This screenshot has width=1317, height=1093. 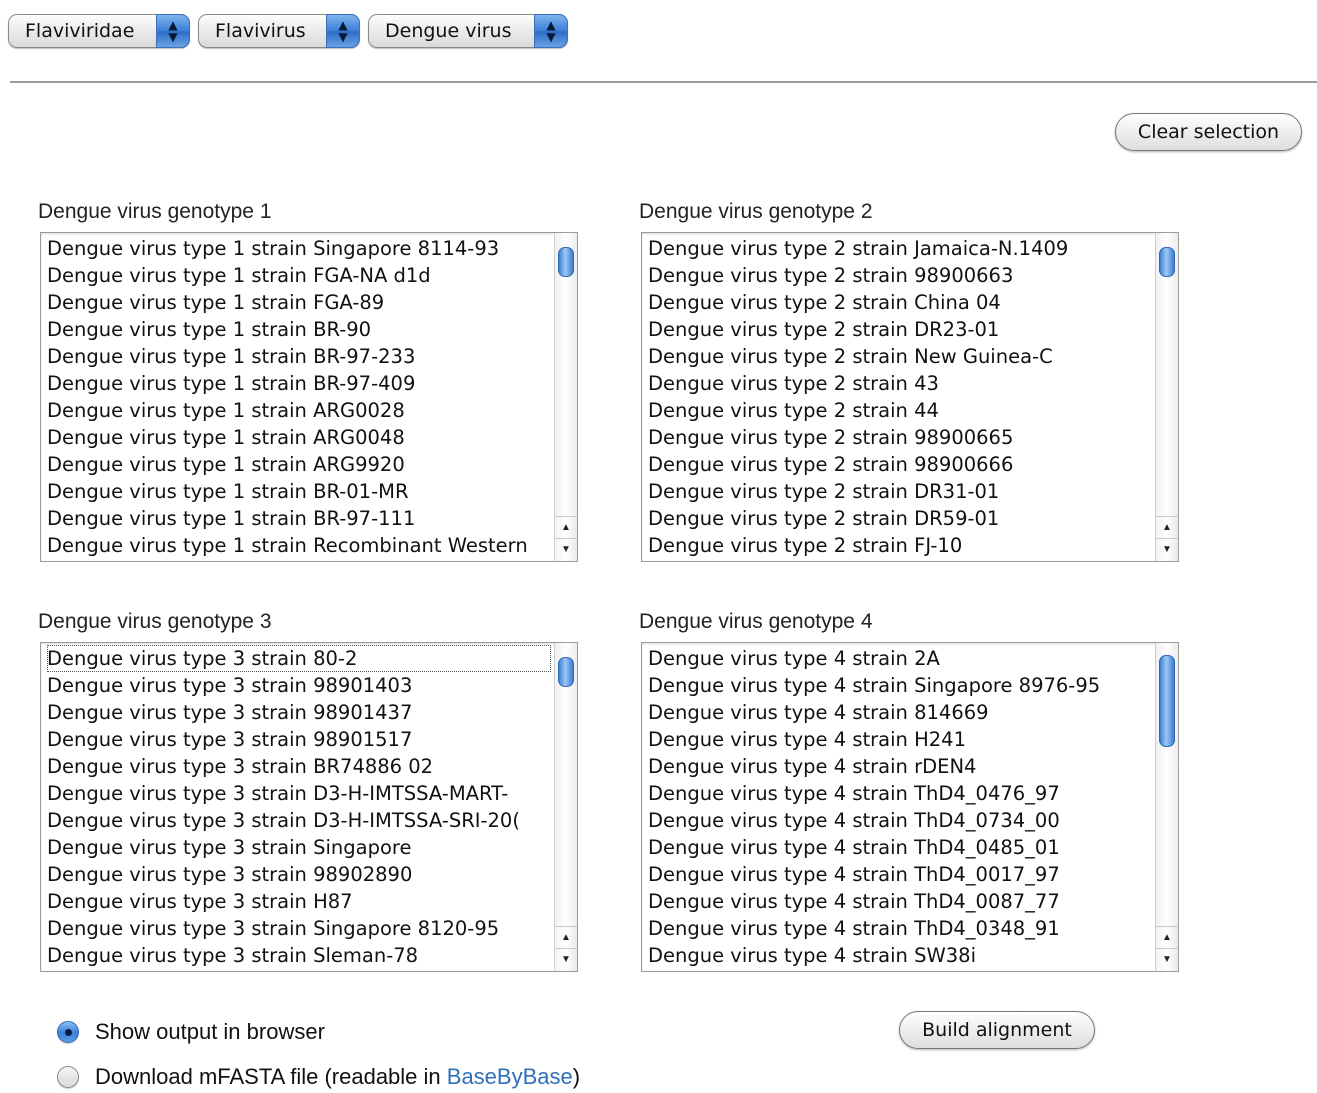 What do you see at coordinates (900, 437) in the screenshot?
I see `list-item: Dengue virus type 2 strain 98900665` at bounding box center [900, 437].